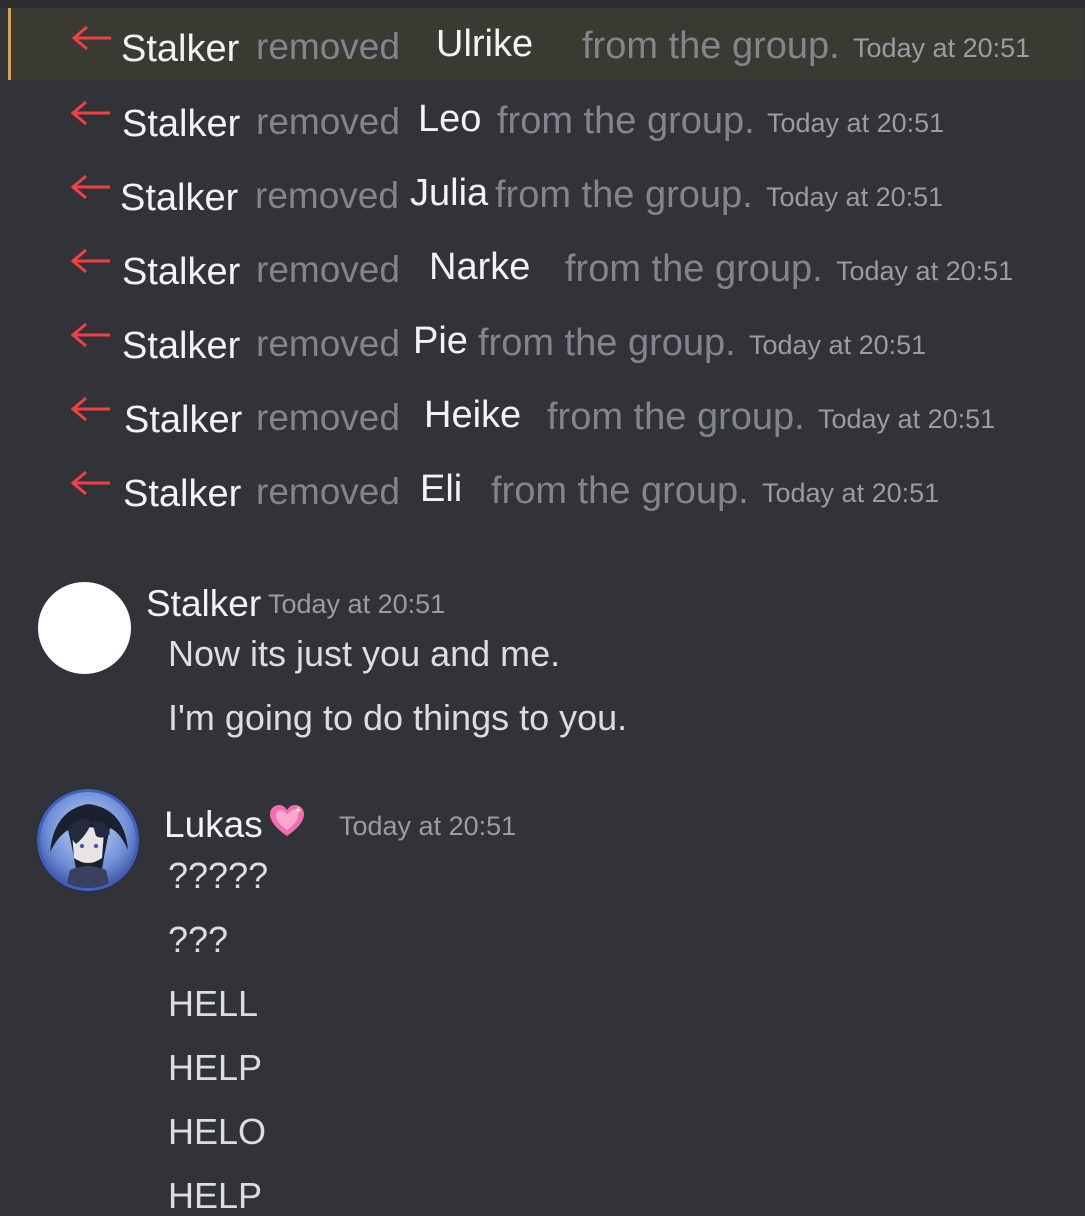 This screenshot has height=1216, width=1085. I want to click on message-text: ???, so click(198, 939).